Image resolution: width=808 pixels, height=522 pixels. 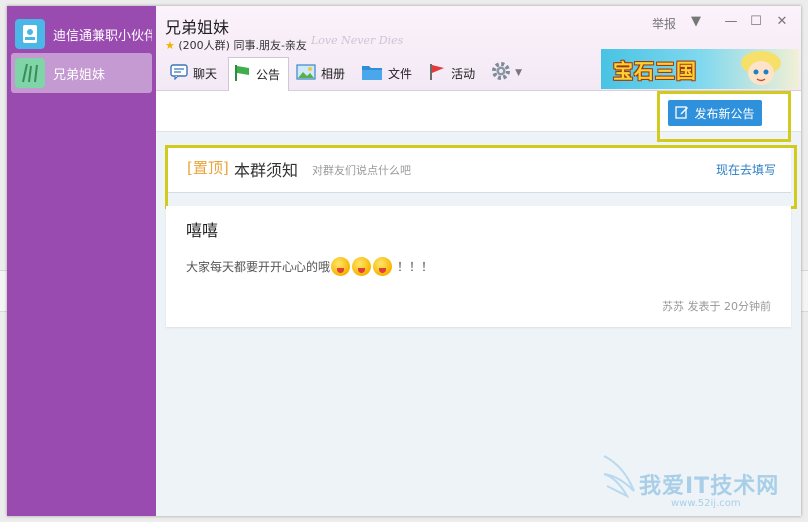 What do you see at coordinates (709, 486) in the screenshot?
I see `site-watermark-title: 我爱IT技术网` at bounding box center [709, 486].